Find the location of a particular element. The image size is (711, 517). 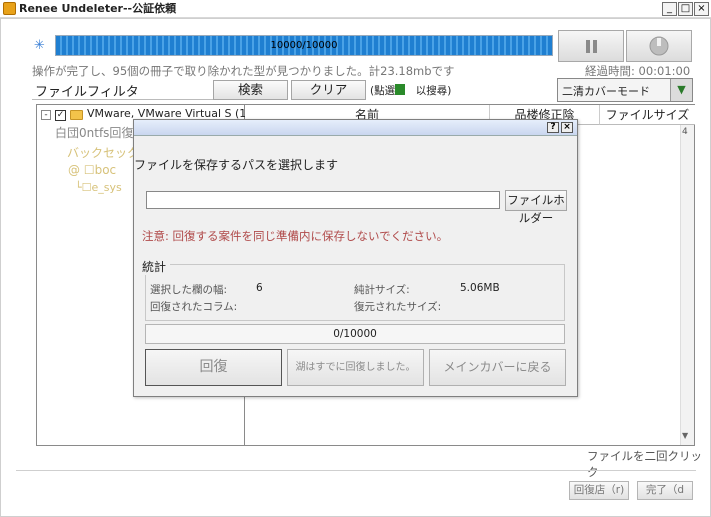

recovery-progress: 0/10000 is located at coordinates (355, 334).